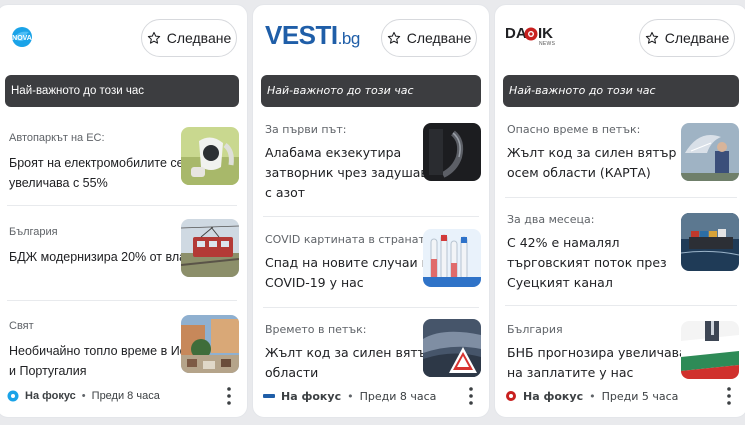 Image resolution: width=745 pixels, height=425 pixels. What do you see at coordinates (351, 273) in the screenshot?
I see `news-headline: Спад на новите случаи на COVID-19 у нас` at bounding box center [351, 273].